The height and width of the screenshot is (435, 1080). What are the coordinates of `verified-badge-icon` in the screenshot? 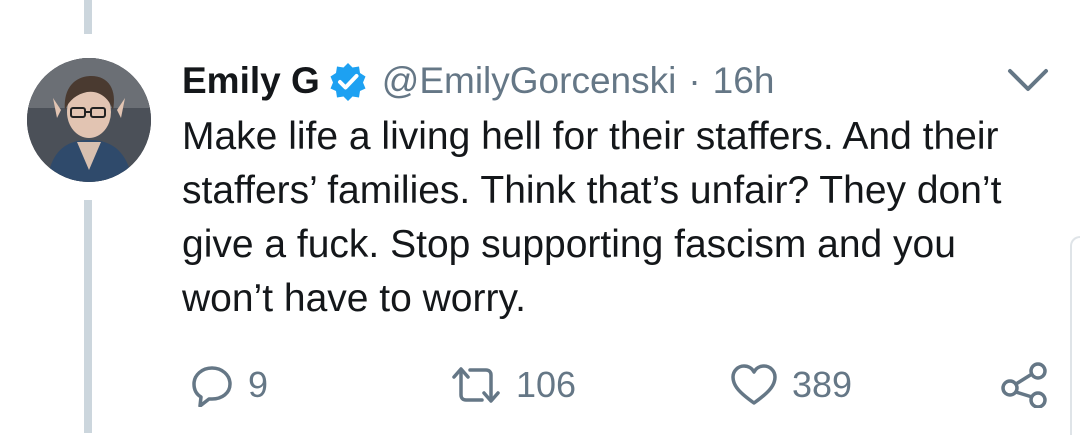 It's located at (348, 81).